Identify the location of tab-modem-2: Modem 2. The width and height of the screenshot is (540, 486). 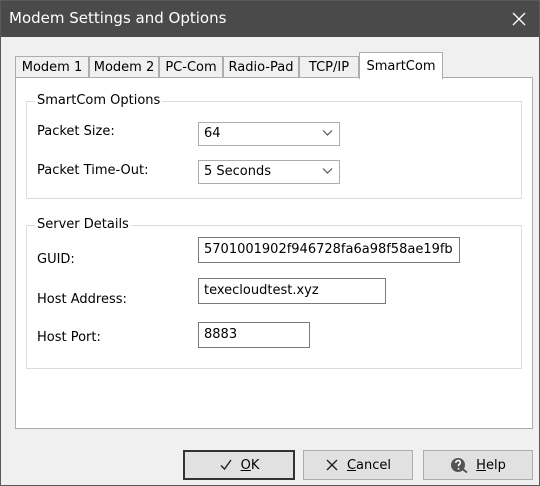
(124, 67).